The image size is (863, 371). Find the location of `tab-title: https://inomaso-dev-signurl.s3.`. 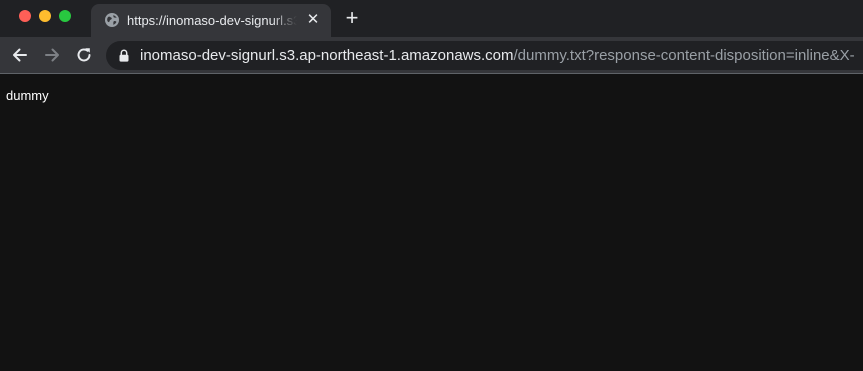

tab-title: https://inomaso-dev-signurl.s3. is located at coordinates (212, 20).